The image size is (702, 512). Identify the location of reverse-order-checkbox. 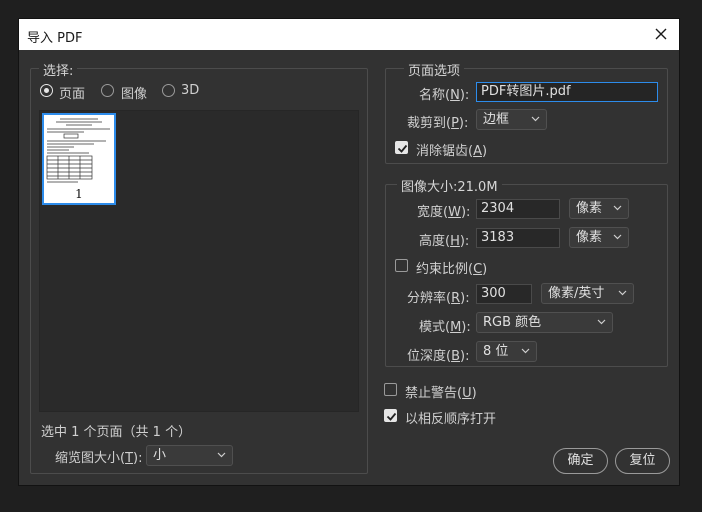
(390, 415).